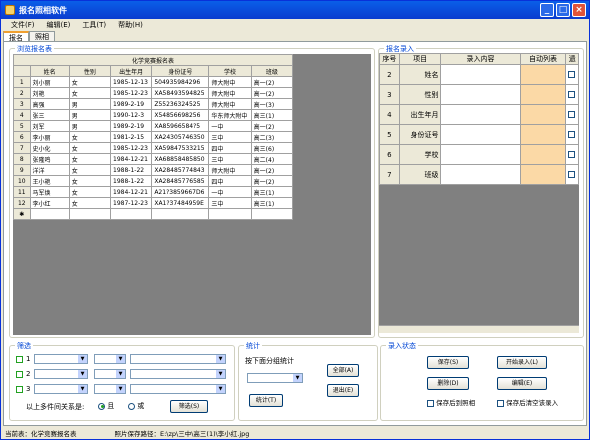 The width and height of the screenshot is (590, 440). Describe the element at coordinates (49, 93) in the screenshot. I see `table-cell: 刘艳` at that location.